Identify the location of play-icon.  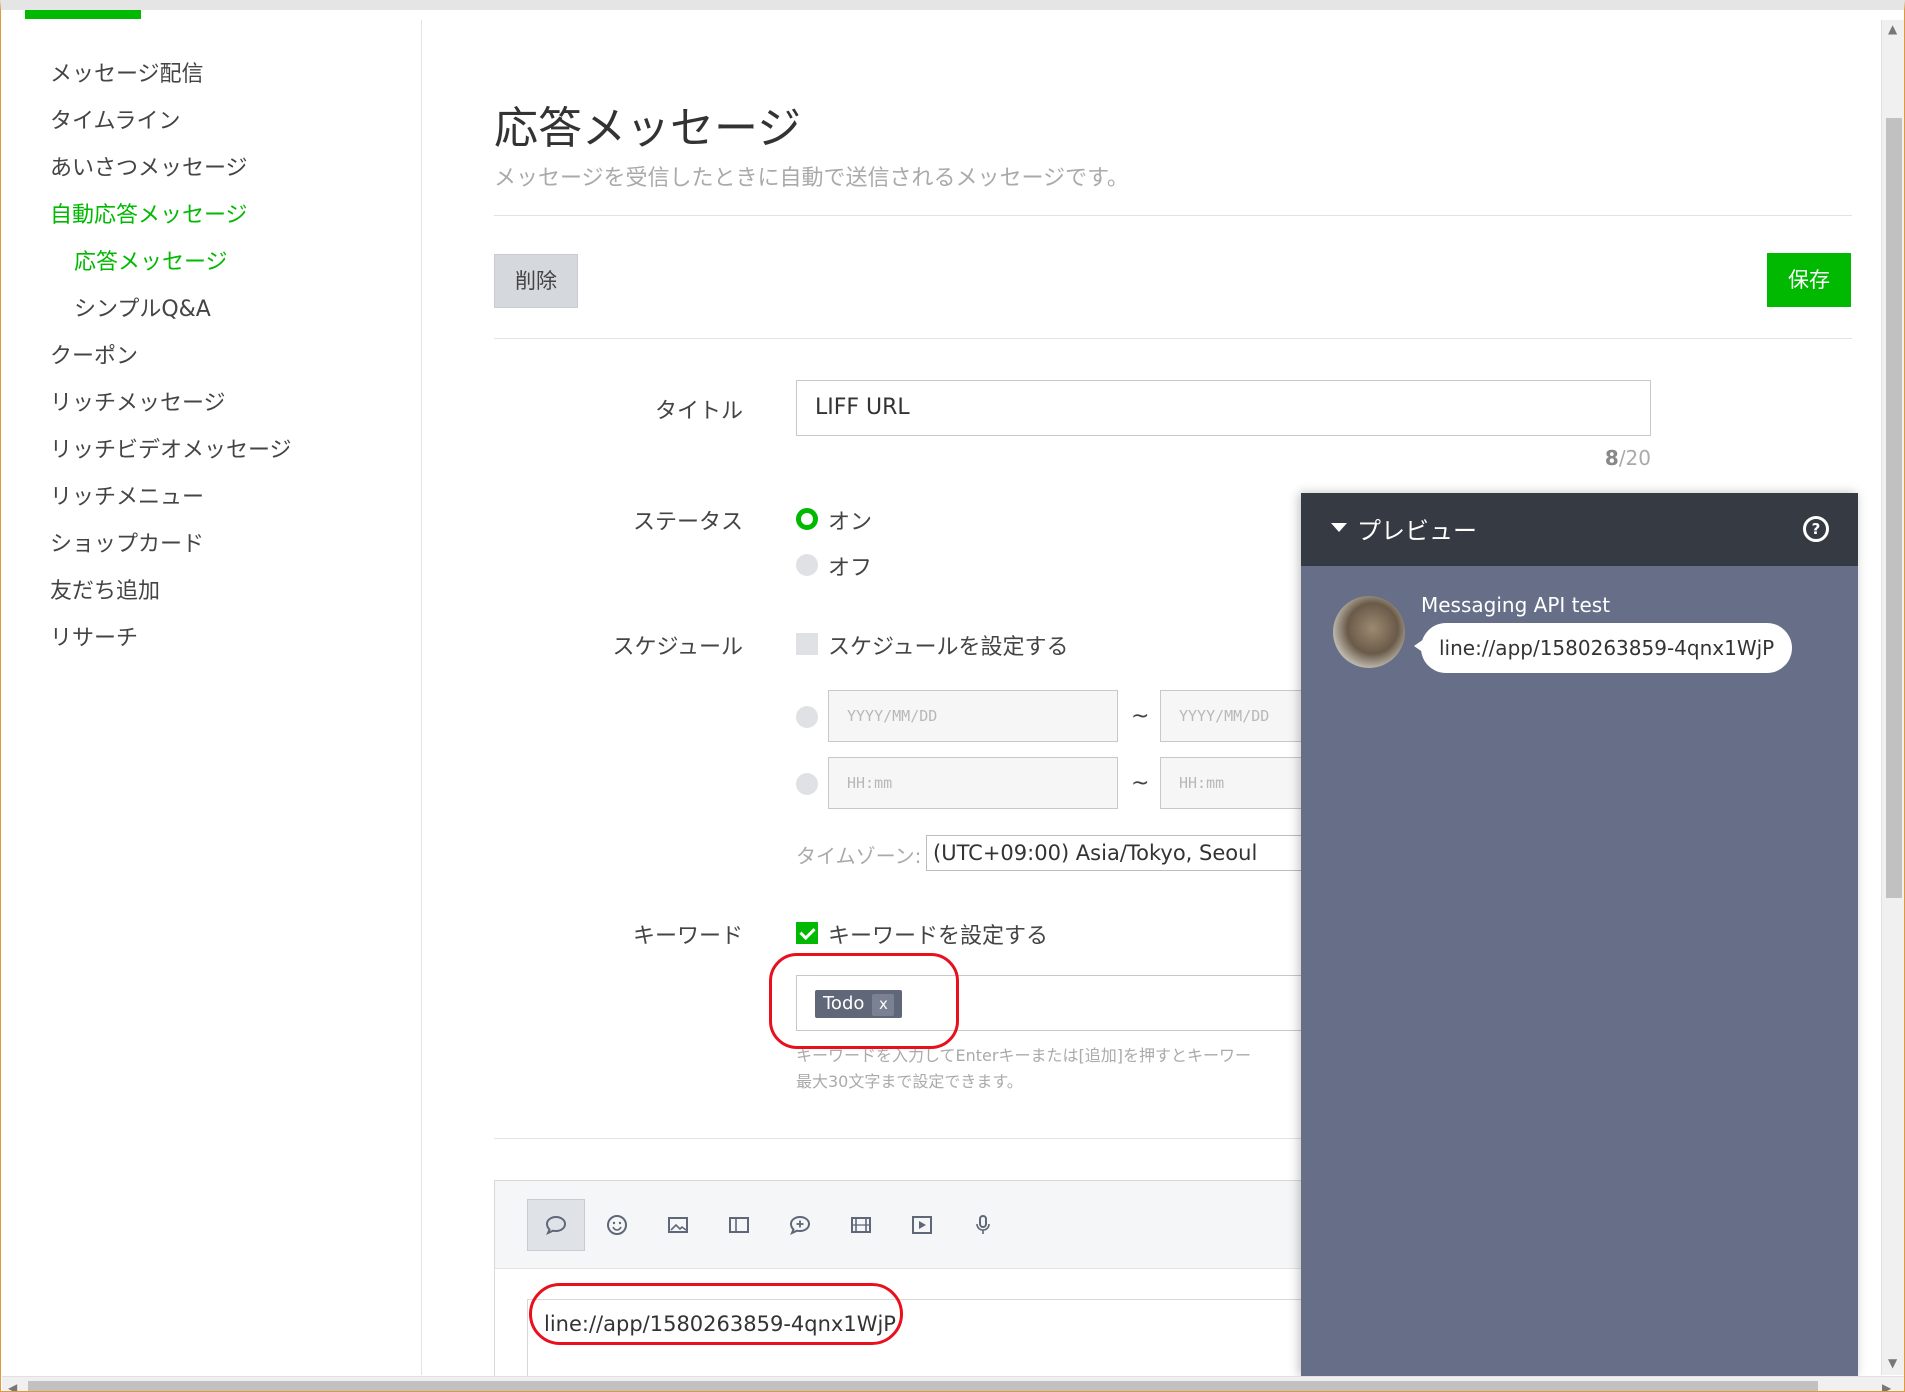
(922, 1225).